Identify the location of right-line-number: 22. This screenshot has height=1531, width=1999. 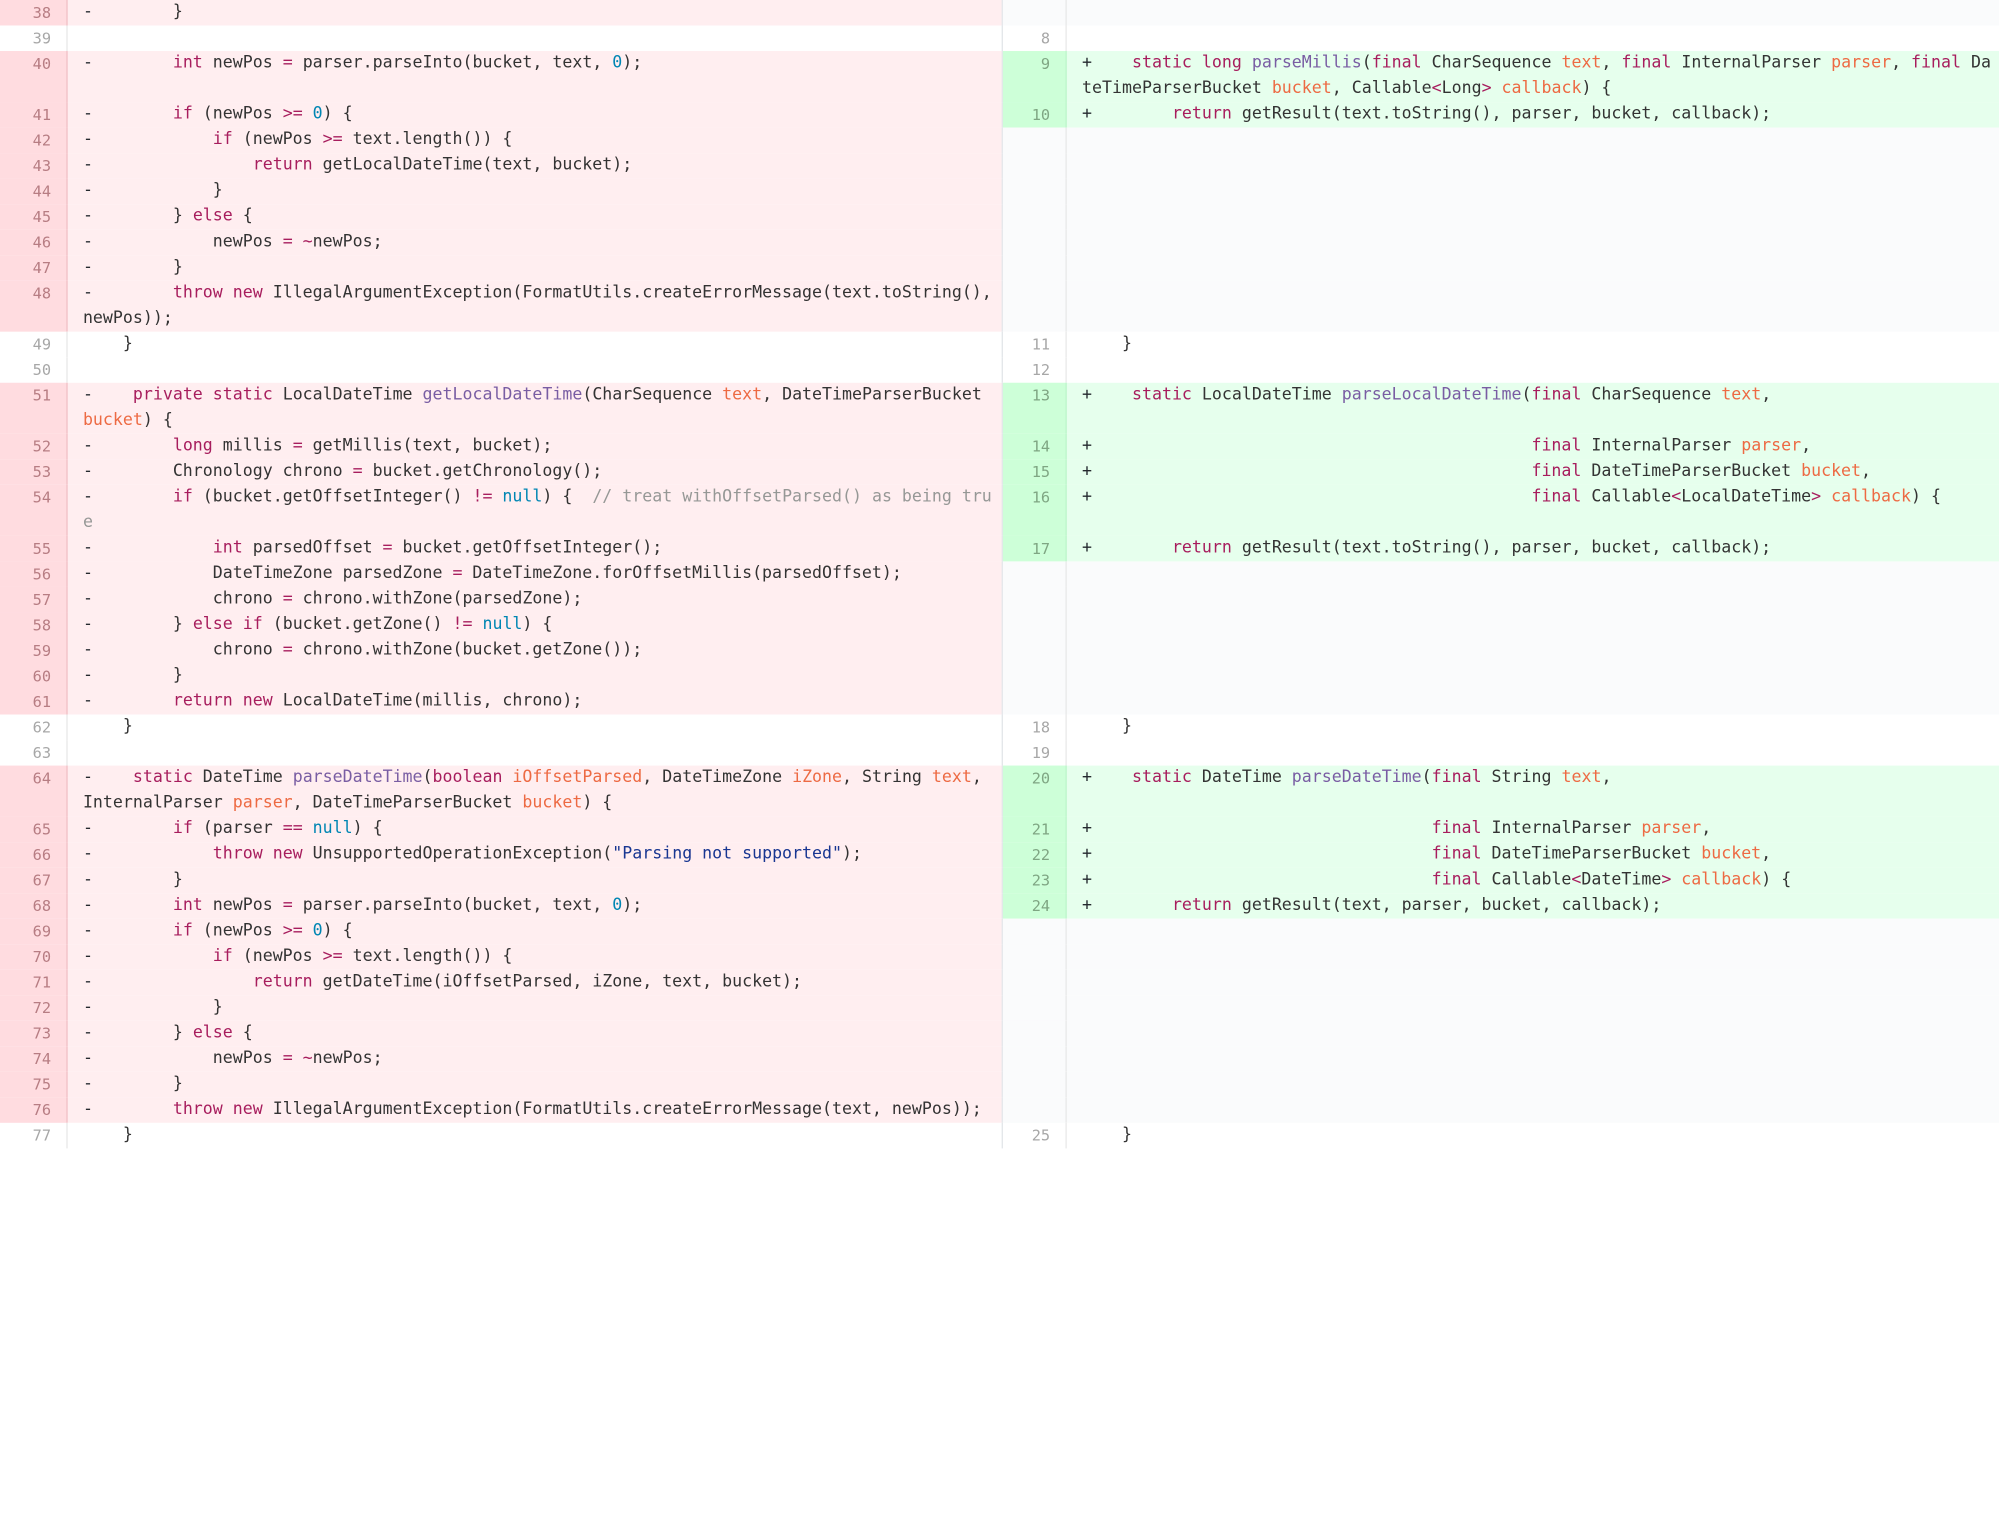
(1034, 855).